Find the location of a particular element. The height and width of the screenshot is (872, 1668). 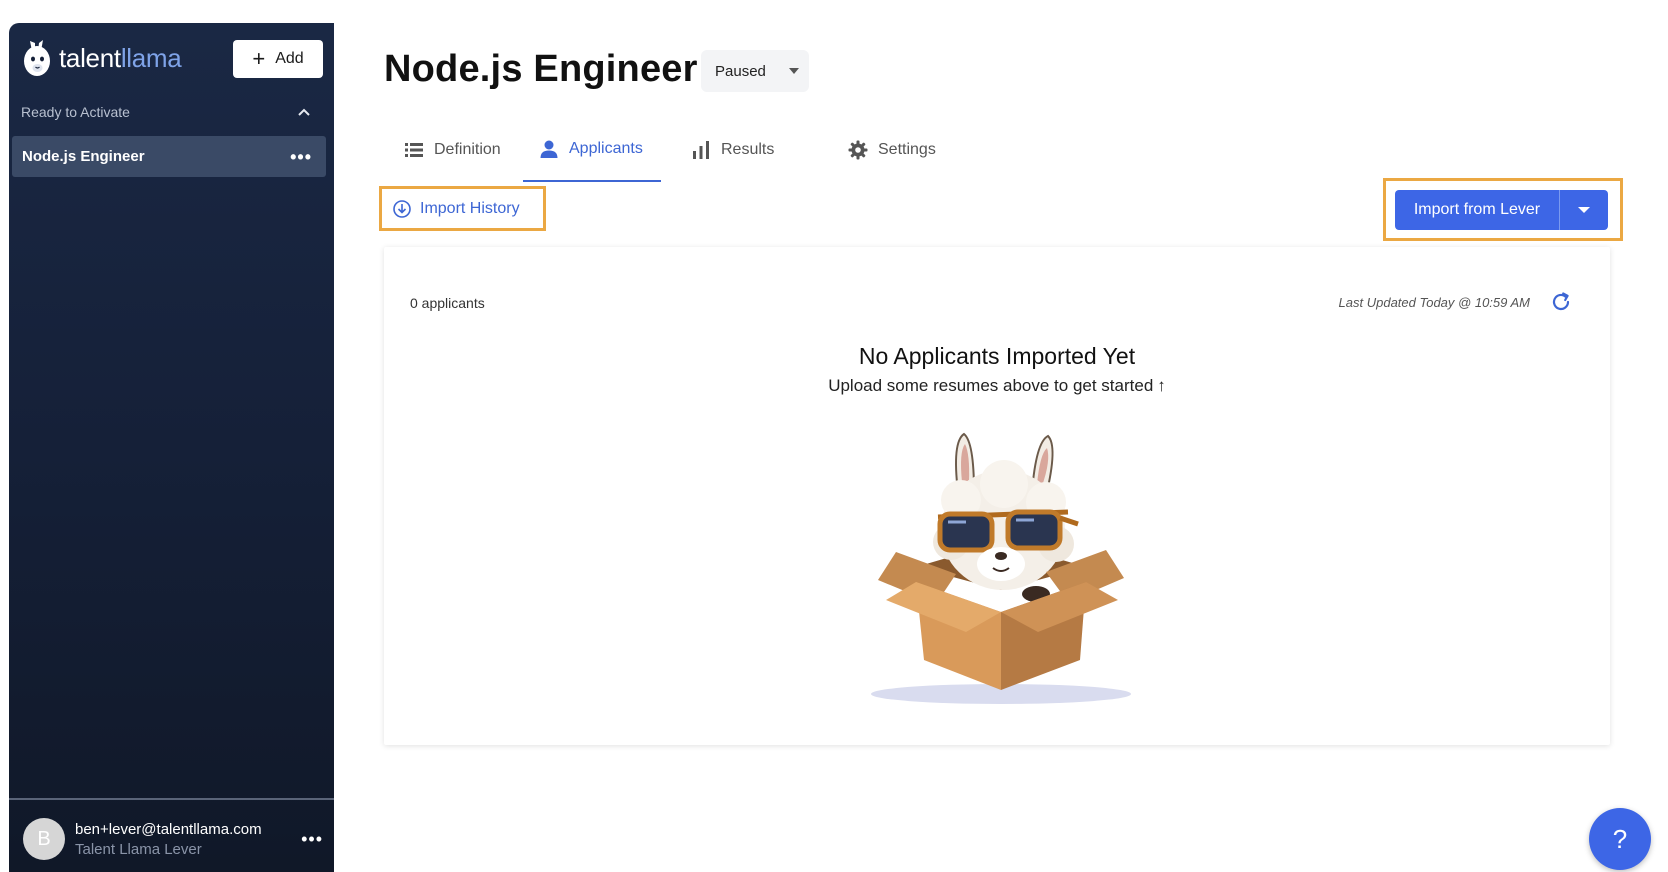

user-email: ben+lever@talentllama.com is located at coordinates (168, 829).